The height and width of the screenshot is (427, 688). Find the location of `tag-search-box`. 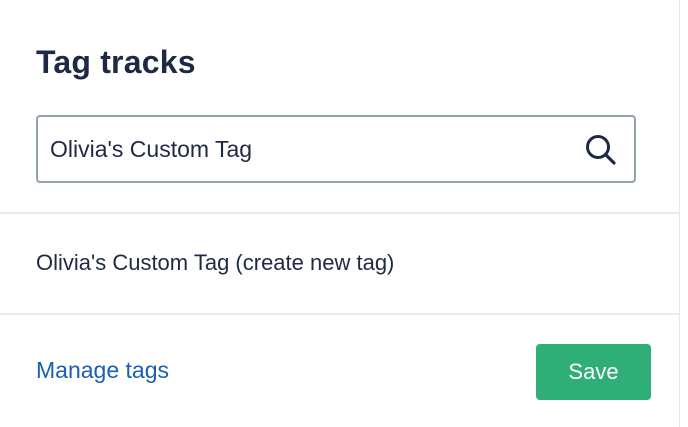

tag-search-box is located at coordinates (336, 149).